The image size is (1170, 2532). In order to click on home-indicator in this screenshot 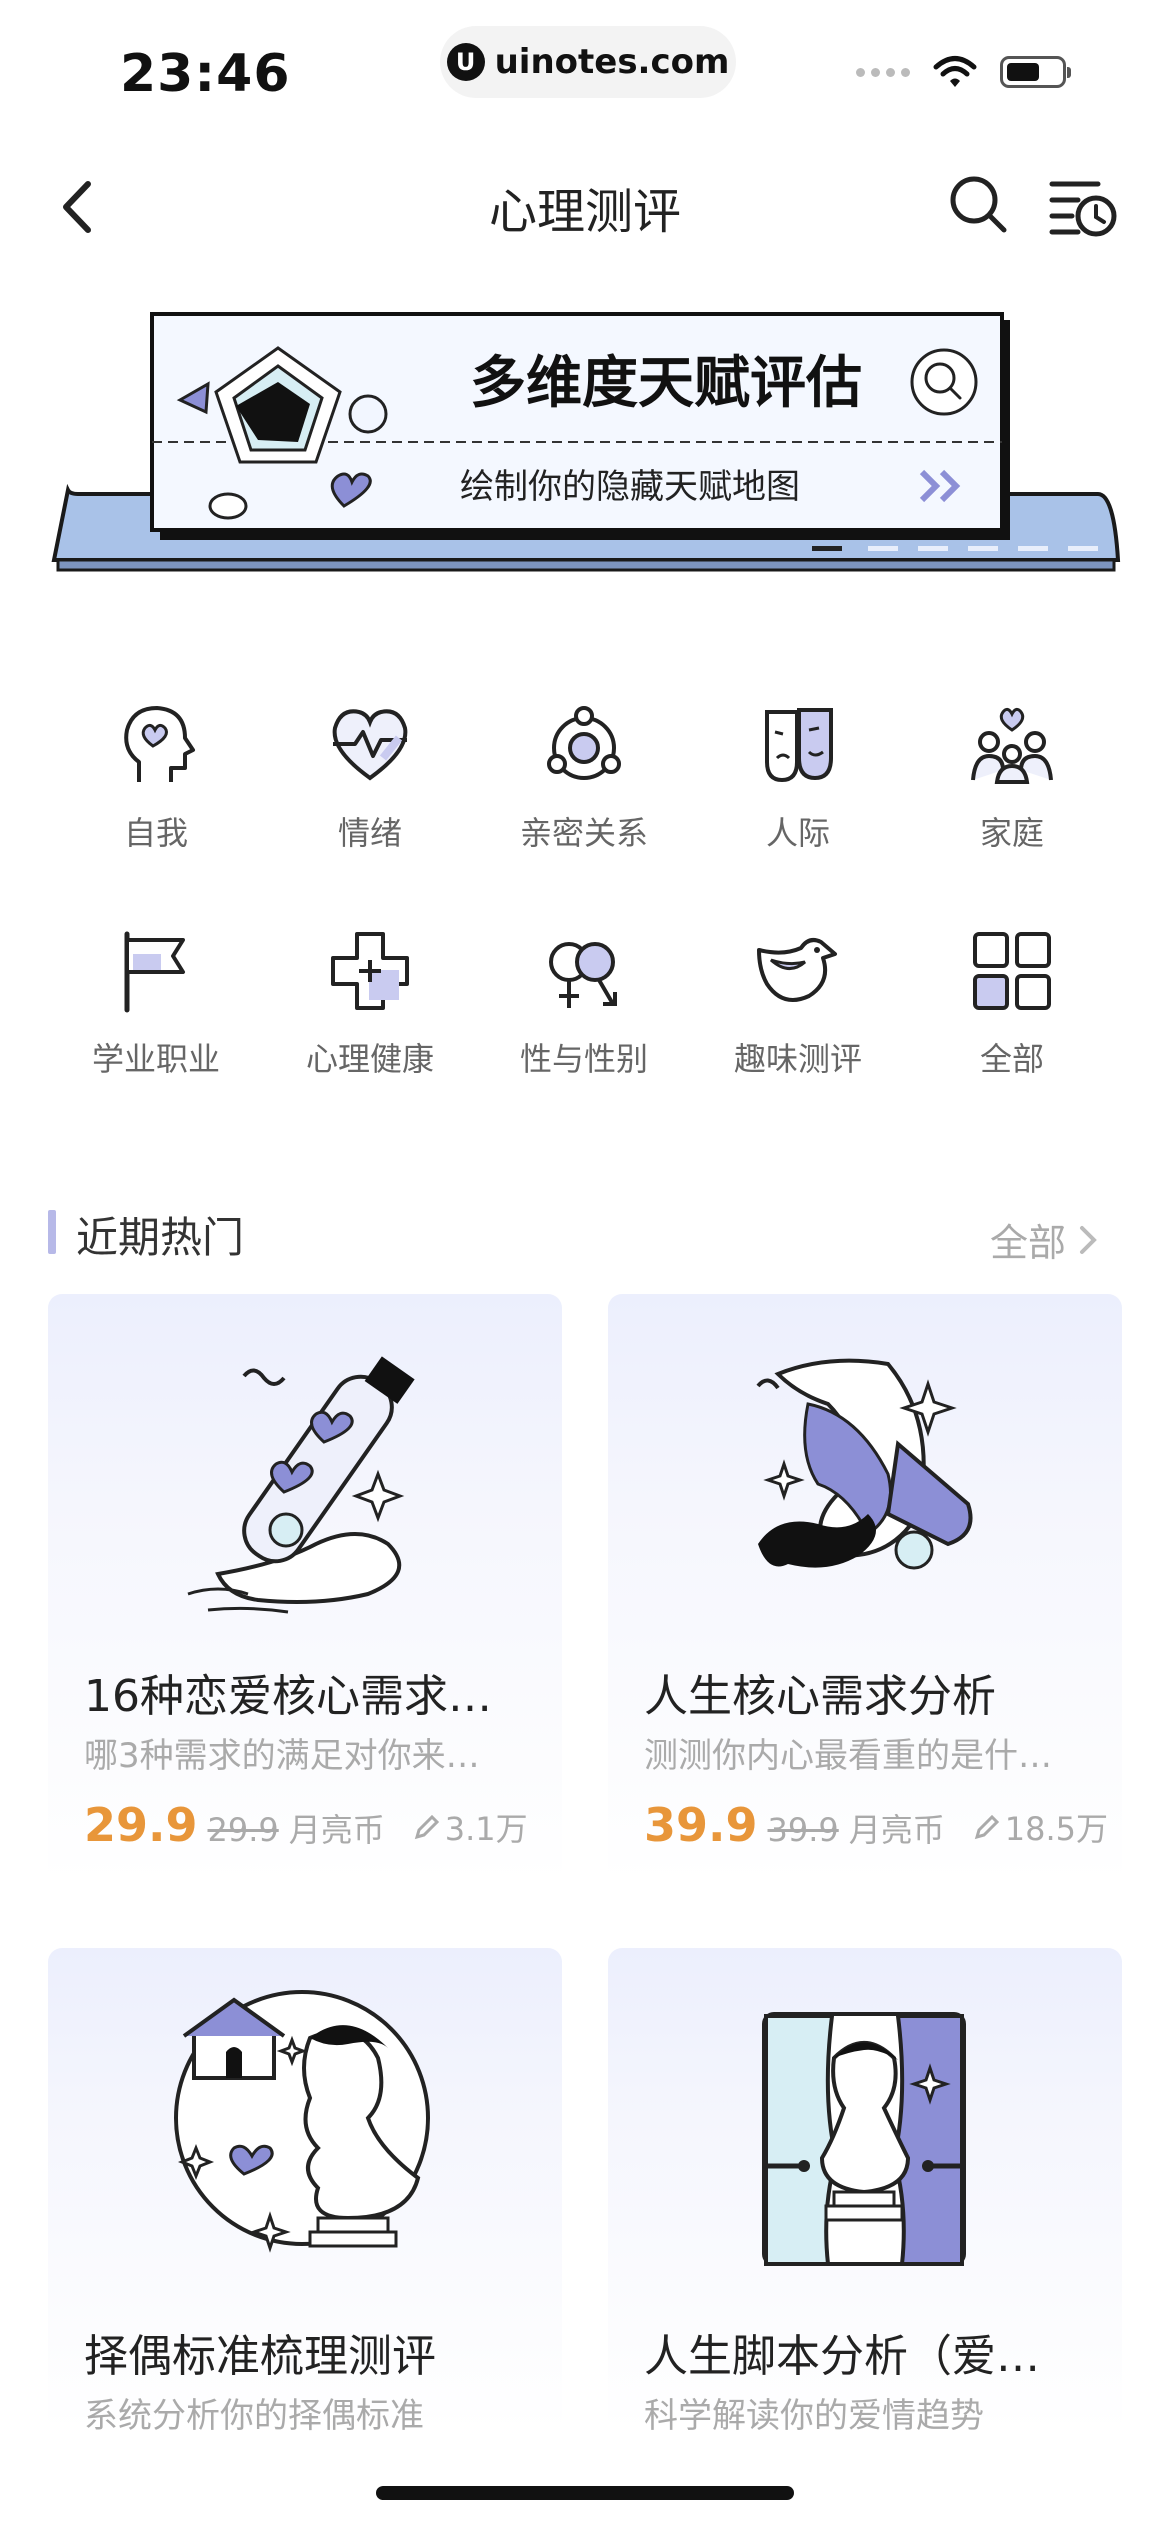, I will do `click(585, 2493)`.